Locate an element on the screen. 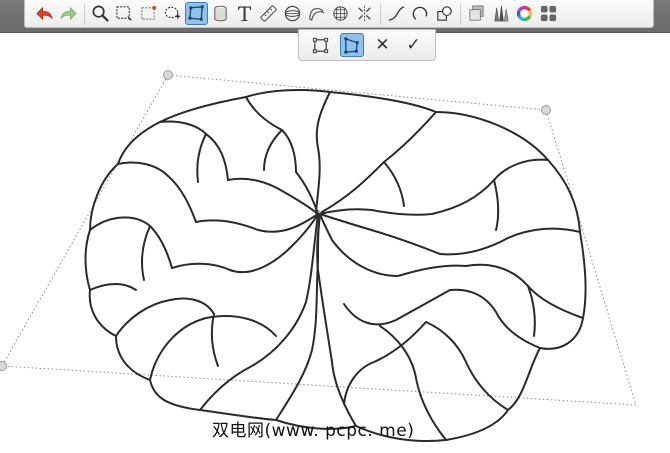  transform-handle-top-left is located at coordinates (168, 75).